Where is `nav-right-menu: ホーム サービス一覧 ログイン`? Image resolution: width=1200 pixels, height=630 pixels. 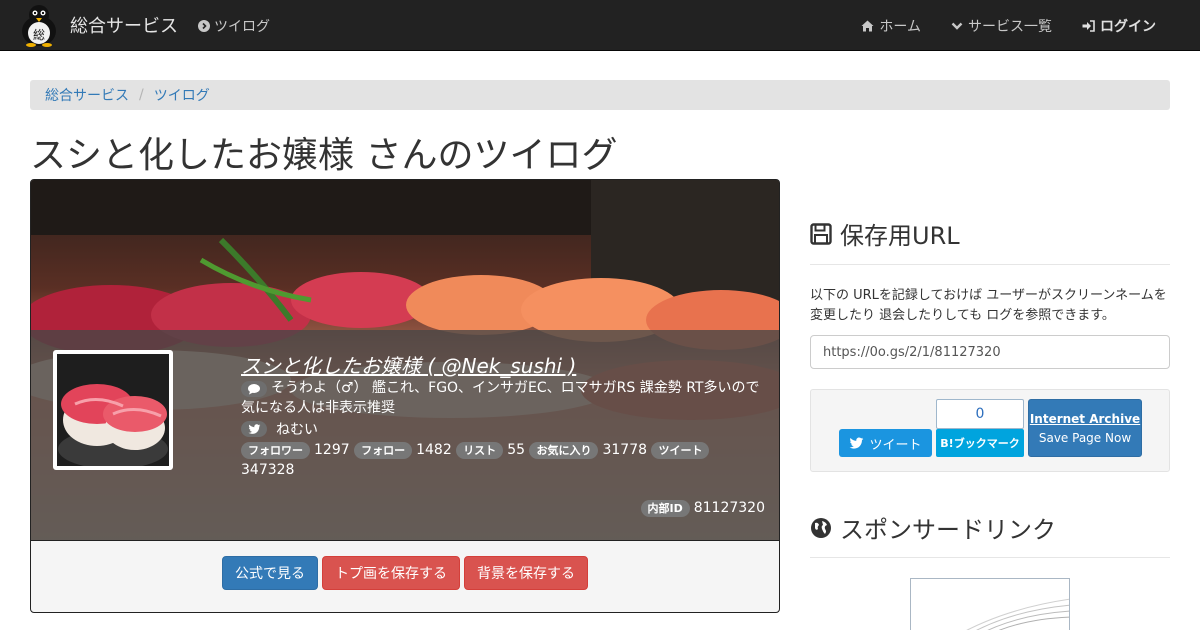 nav-right-menu: ホーム サービス一覧 ログイン is located at coordinates (1008, 26).